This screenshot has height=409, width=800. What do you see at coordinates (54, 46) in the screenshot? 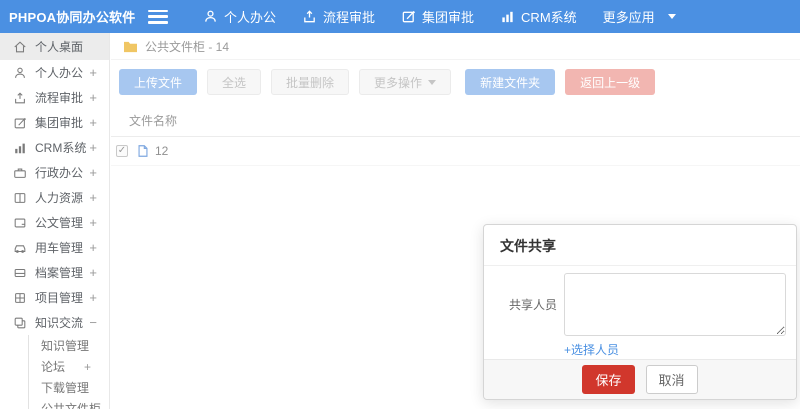
I see `sidebar-item-desktop: 个人桌面` at bounding box center [54, 46].